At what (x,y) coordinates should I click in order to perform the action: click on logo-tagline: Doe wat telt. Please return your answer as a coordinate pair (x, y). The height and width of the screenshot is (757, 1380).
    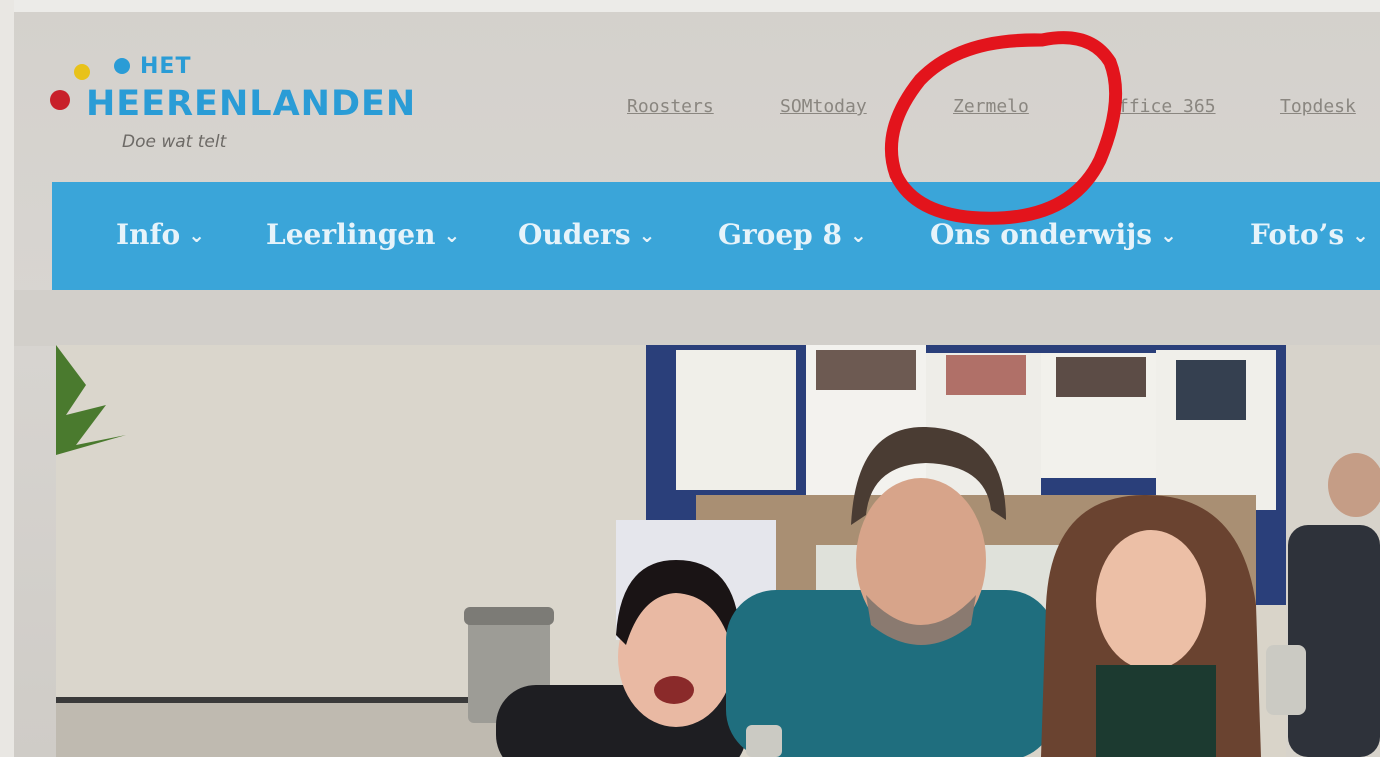
    Looking at the image, I should click on (174, 142).